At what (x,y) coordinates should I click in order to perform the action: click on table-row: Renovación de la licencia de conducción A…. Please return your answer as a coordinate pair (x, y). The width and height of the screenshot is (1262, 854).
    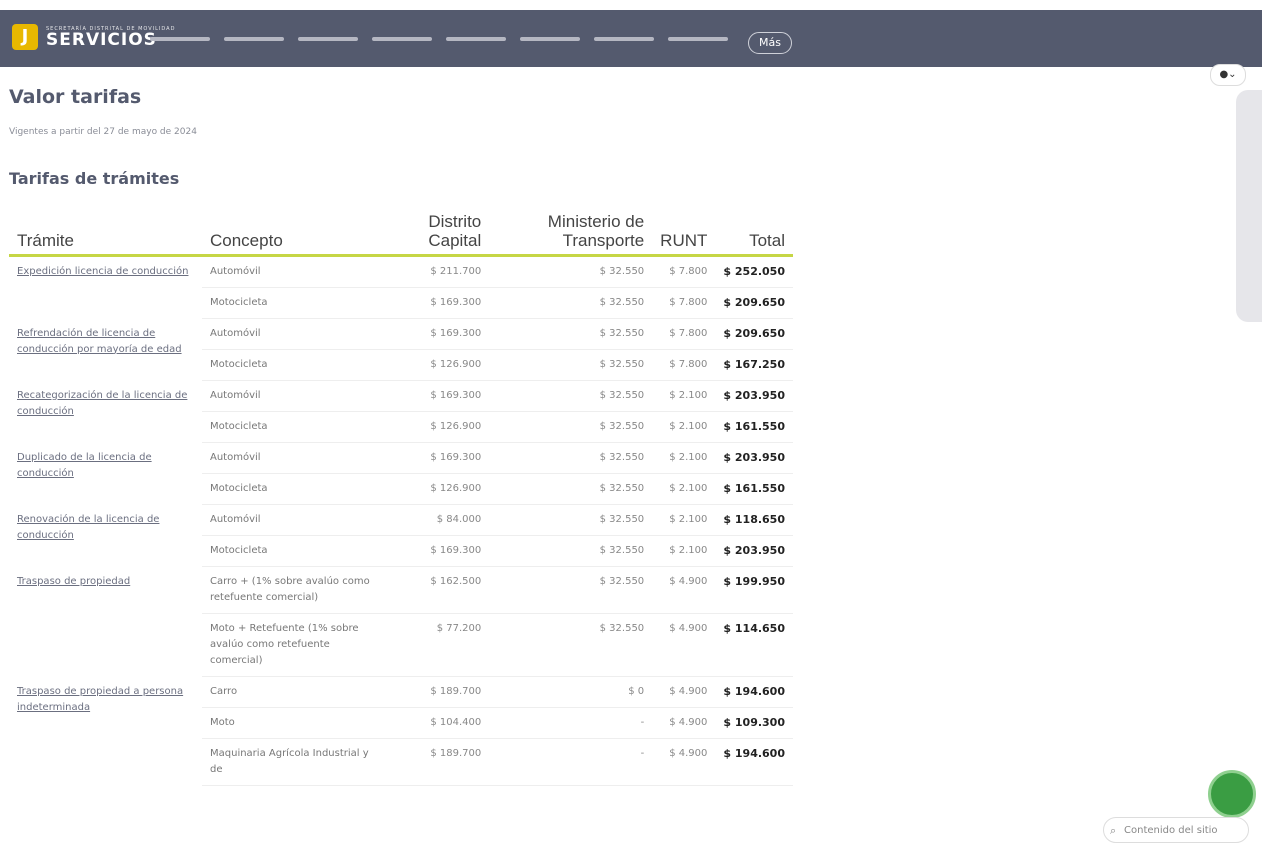
    Looking at the image, I should click on (401, 522).